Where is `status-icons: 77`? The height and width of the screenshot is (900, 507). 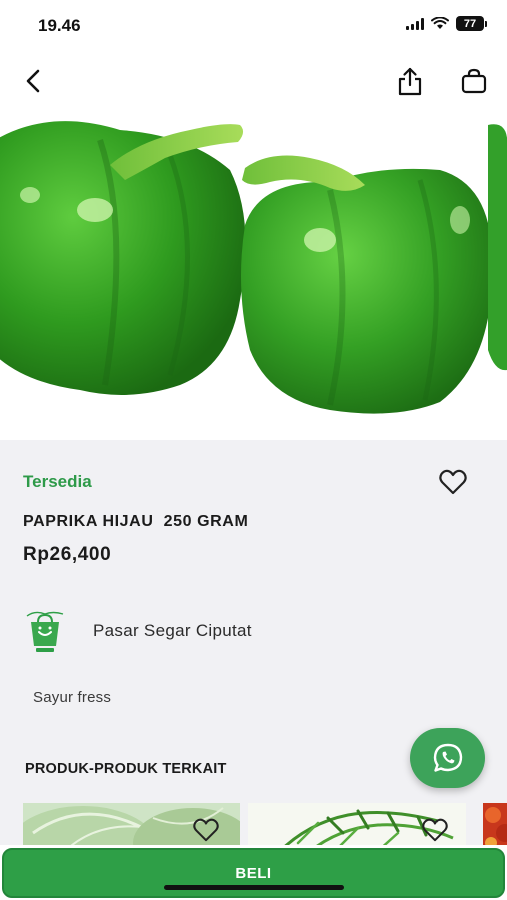
status-icons: 77 is located at coordinates (446, 23).